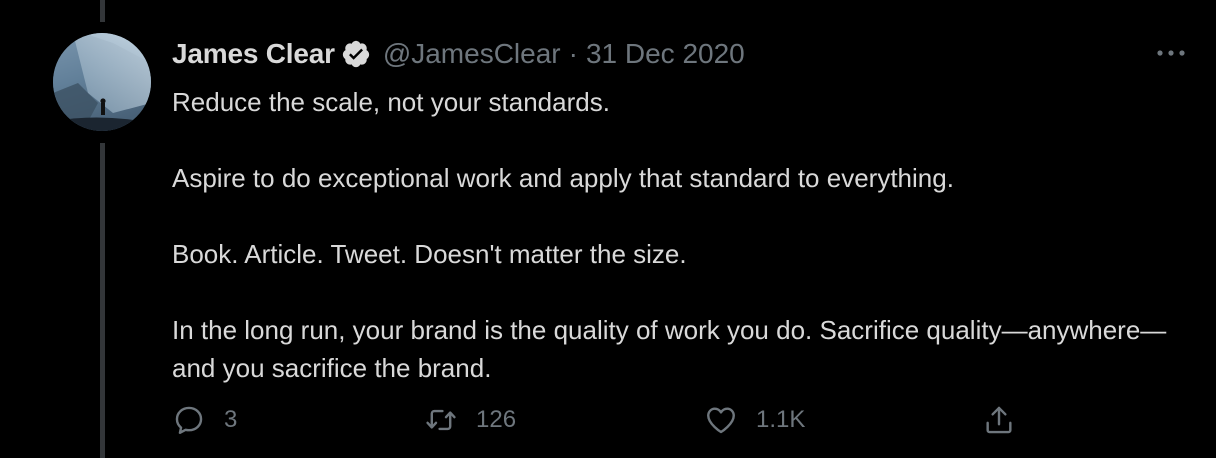  I want to click on avatar, so click(102, 82).